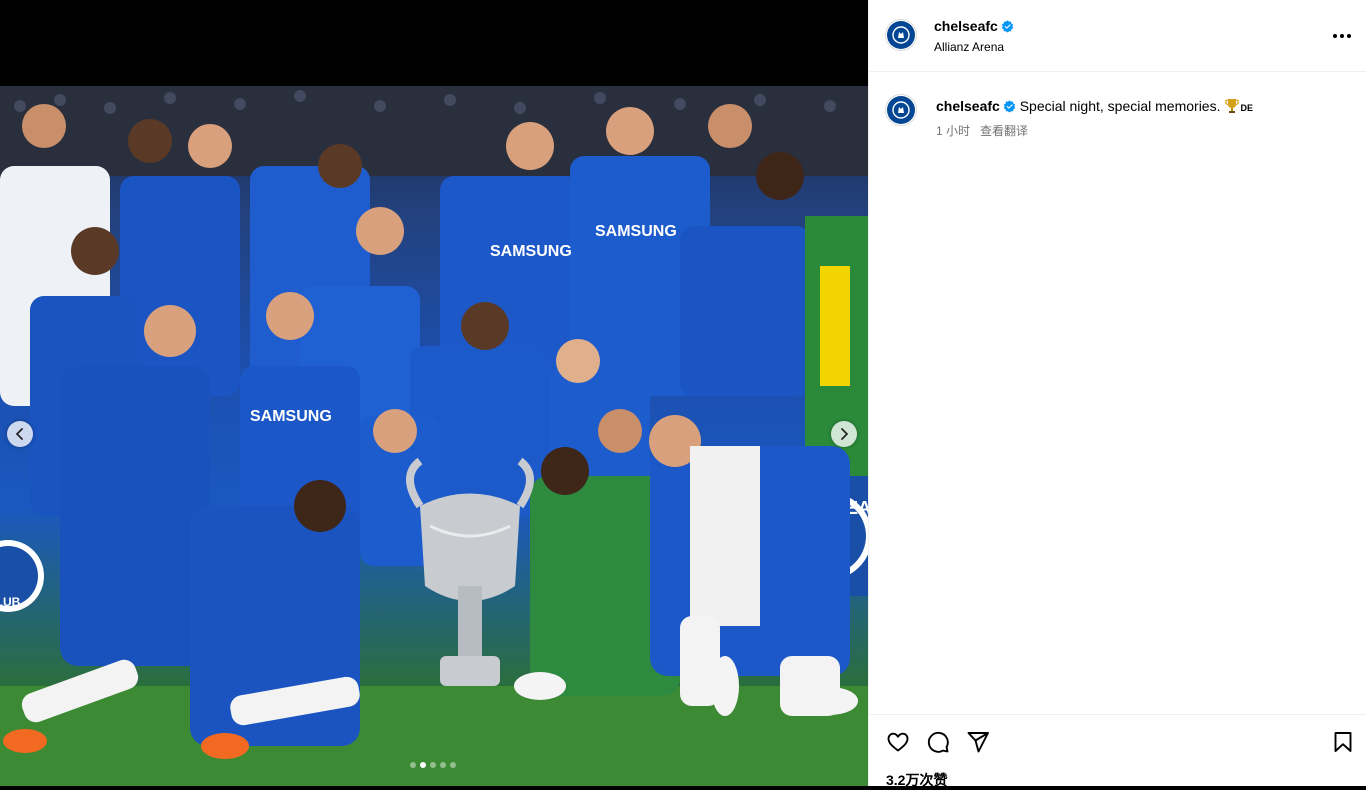  Describe the element at coordinates (636, 231) in the screenshot. I see `shirt-text-2: SAMSUNG` at that location.